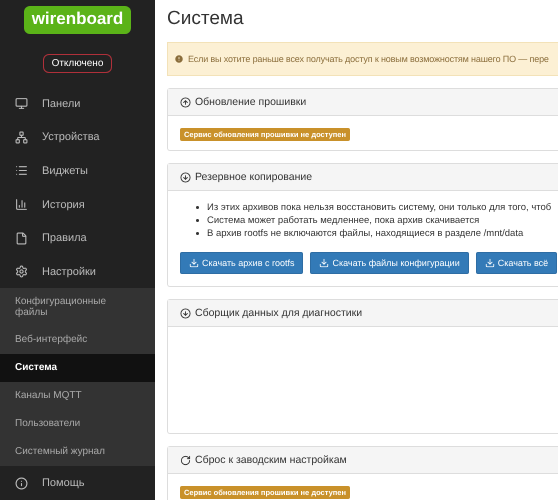  Describe the element at coordinates (389, 263) in the screenshot. I see `download-button: Скачать файлы конфигурации` at that location.